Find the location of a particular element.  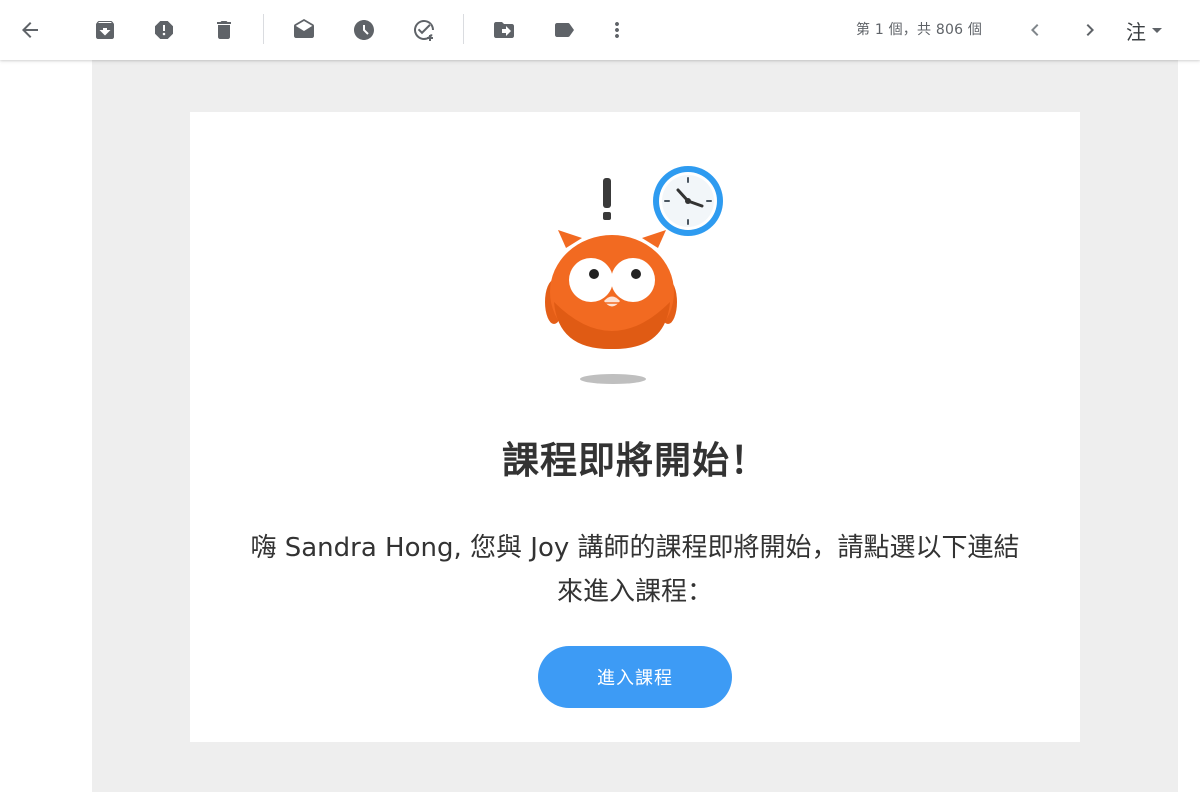

input-tools-button: 注 is located at coordinates (1144, 30).